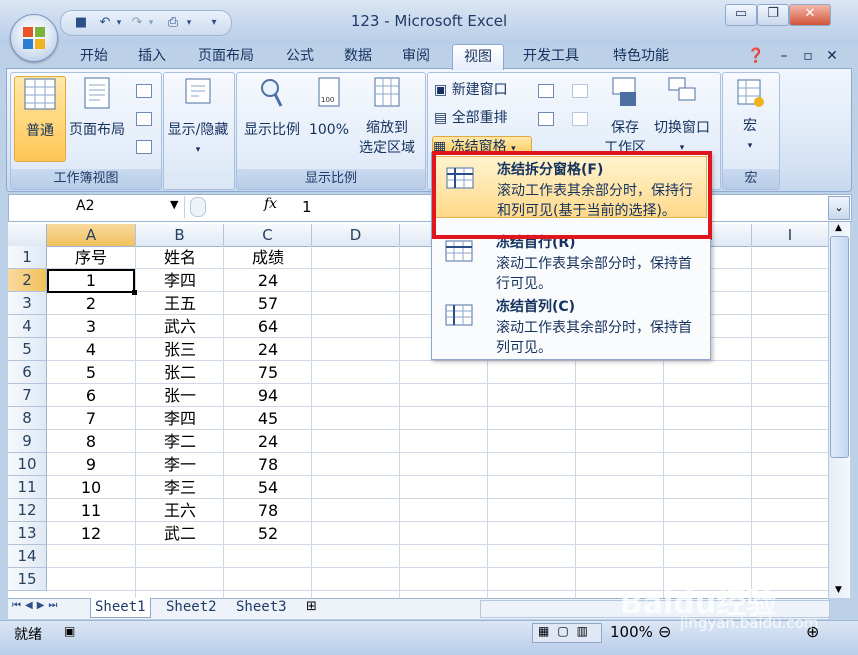 The width and height of the screenshot is (858, 655). Describe the element at coordinates (268, 418) in the screenshot. I see `cell: 45` at that location.